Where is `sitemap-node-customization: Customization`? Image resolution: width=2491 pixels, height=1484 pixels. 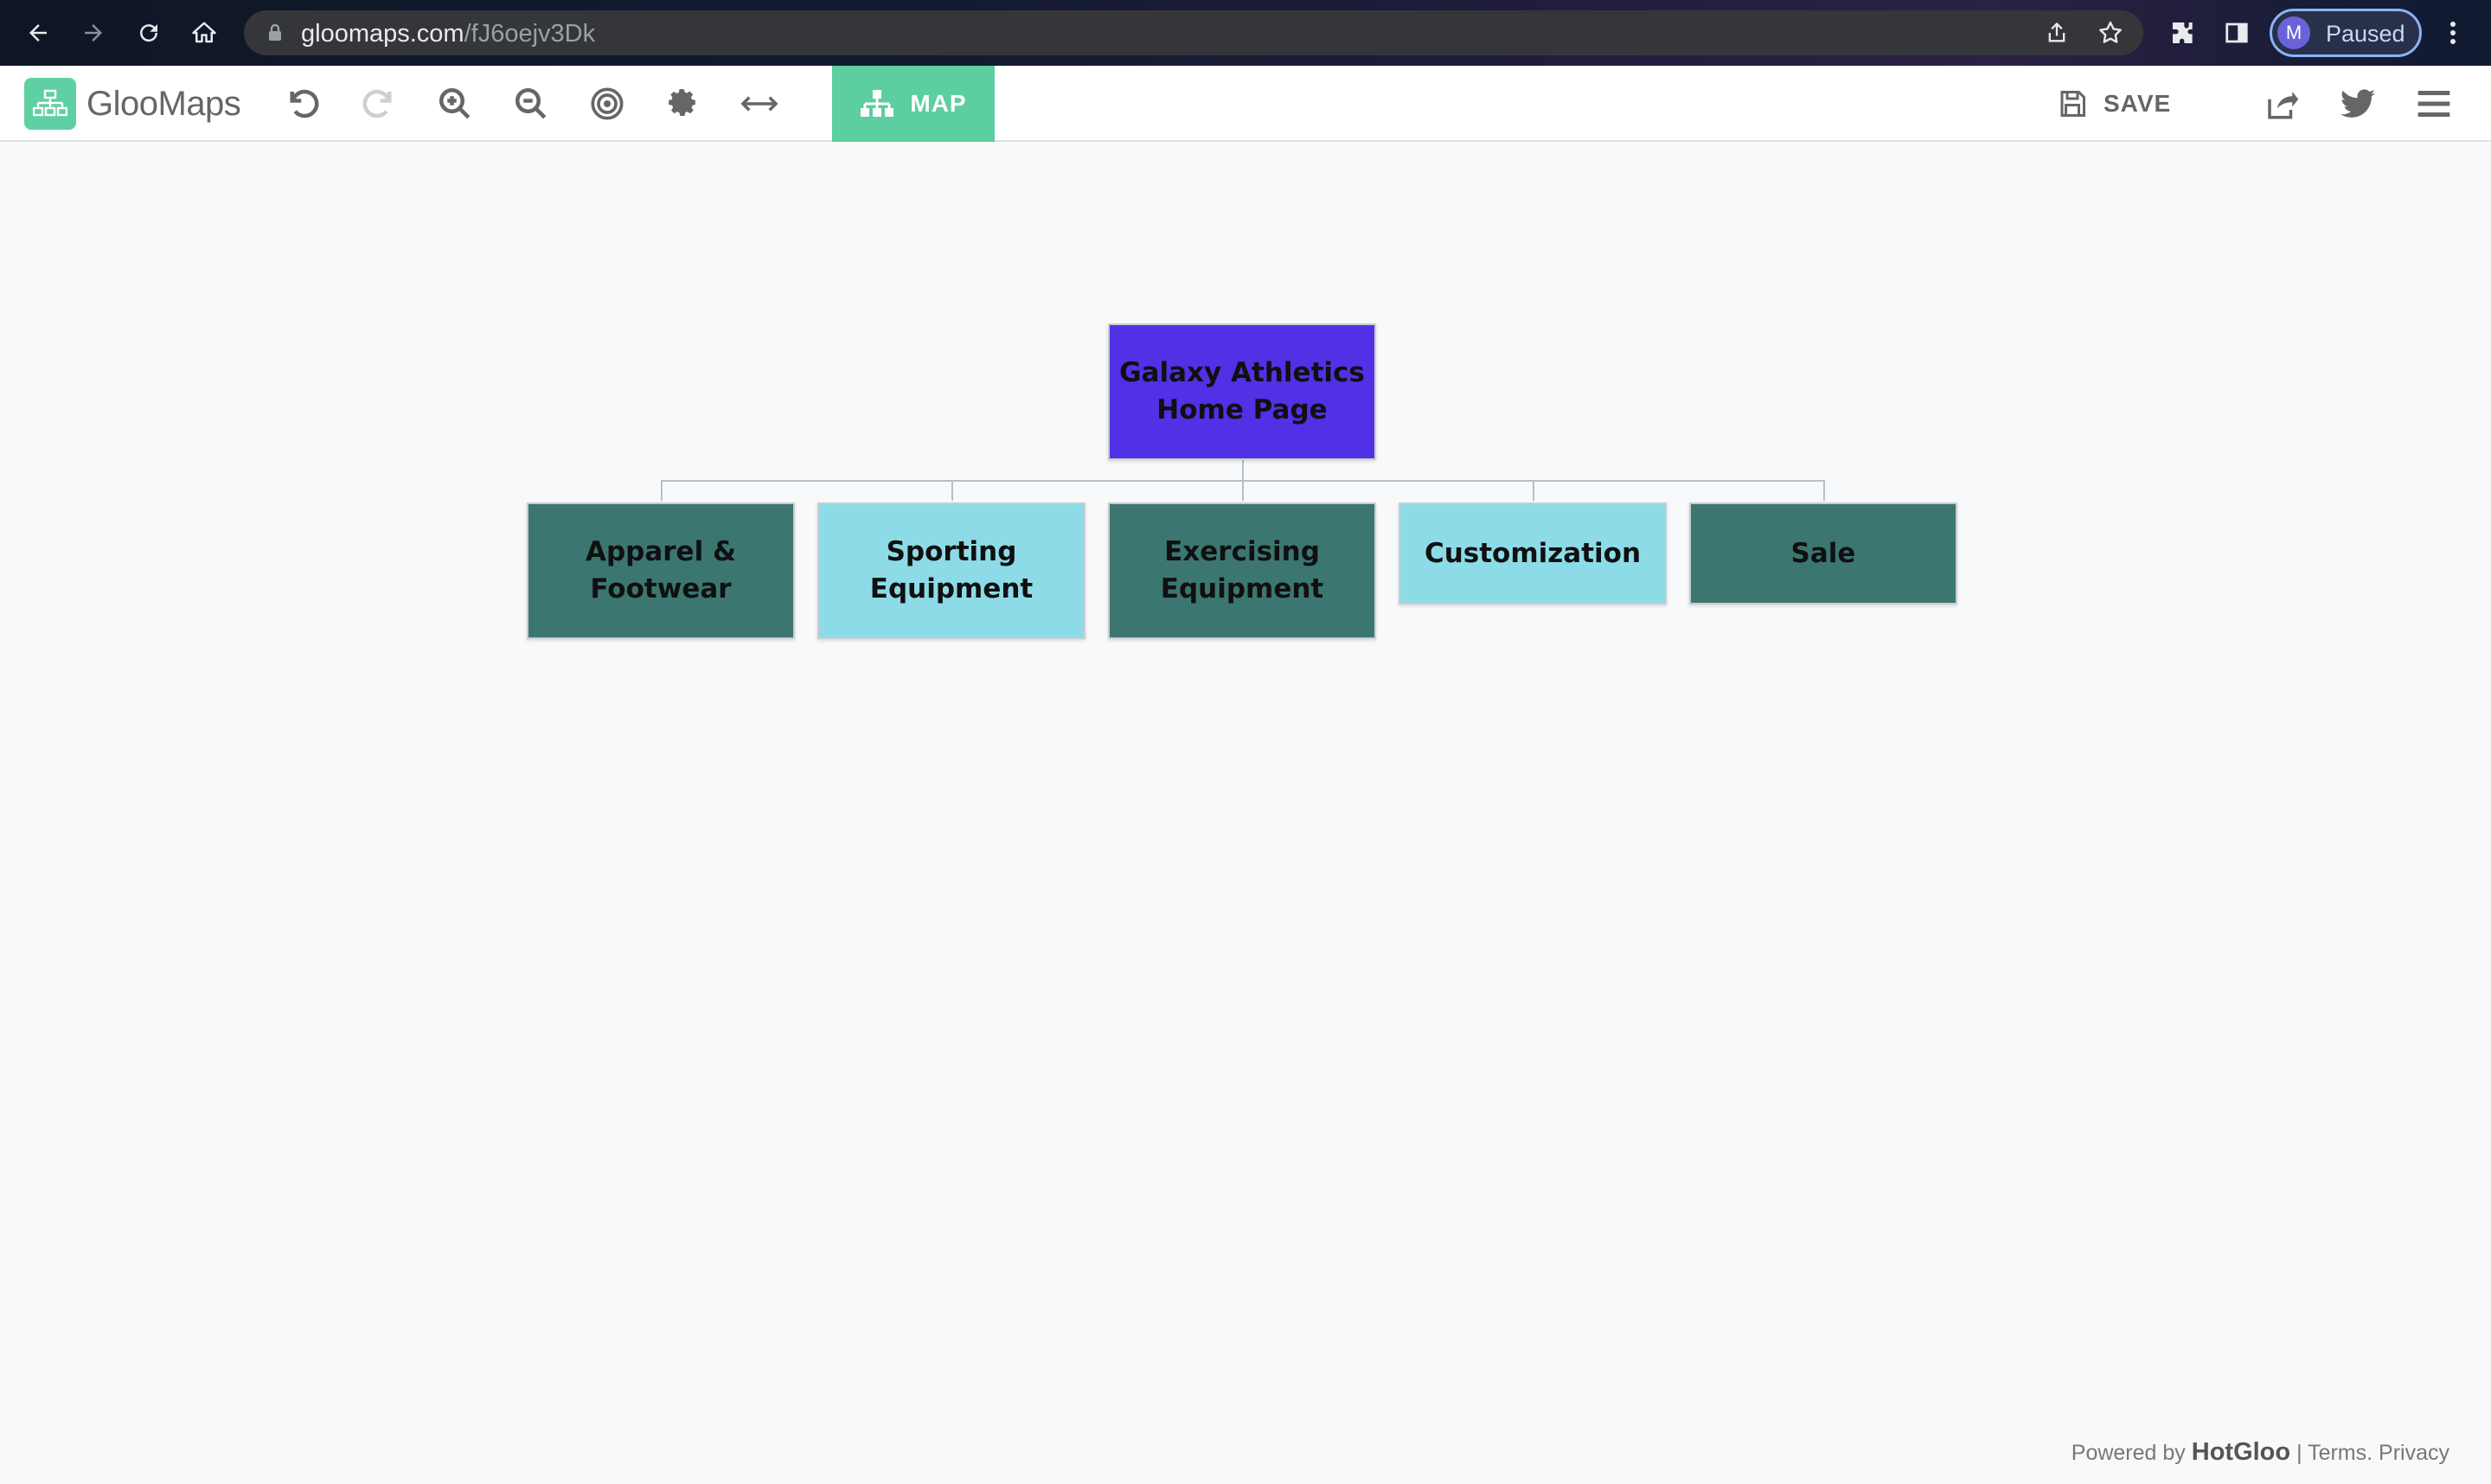
sitemap-node-customization: Customization is located at coordinates (1533, 553).